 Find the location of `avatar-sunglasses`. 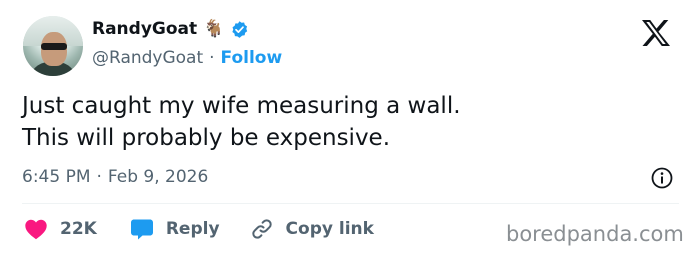

avatar-sunglasses is located at coordinates (54, 46).